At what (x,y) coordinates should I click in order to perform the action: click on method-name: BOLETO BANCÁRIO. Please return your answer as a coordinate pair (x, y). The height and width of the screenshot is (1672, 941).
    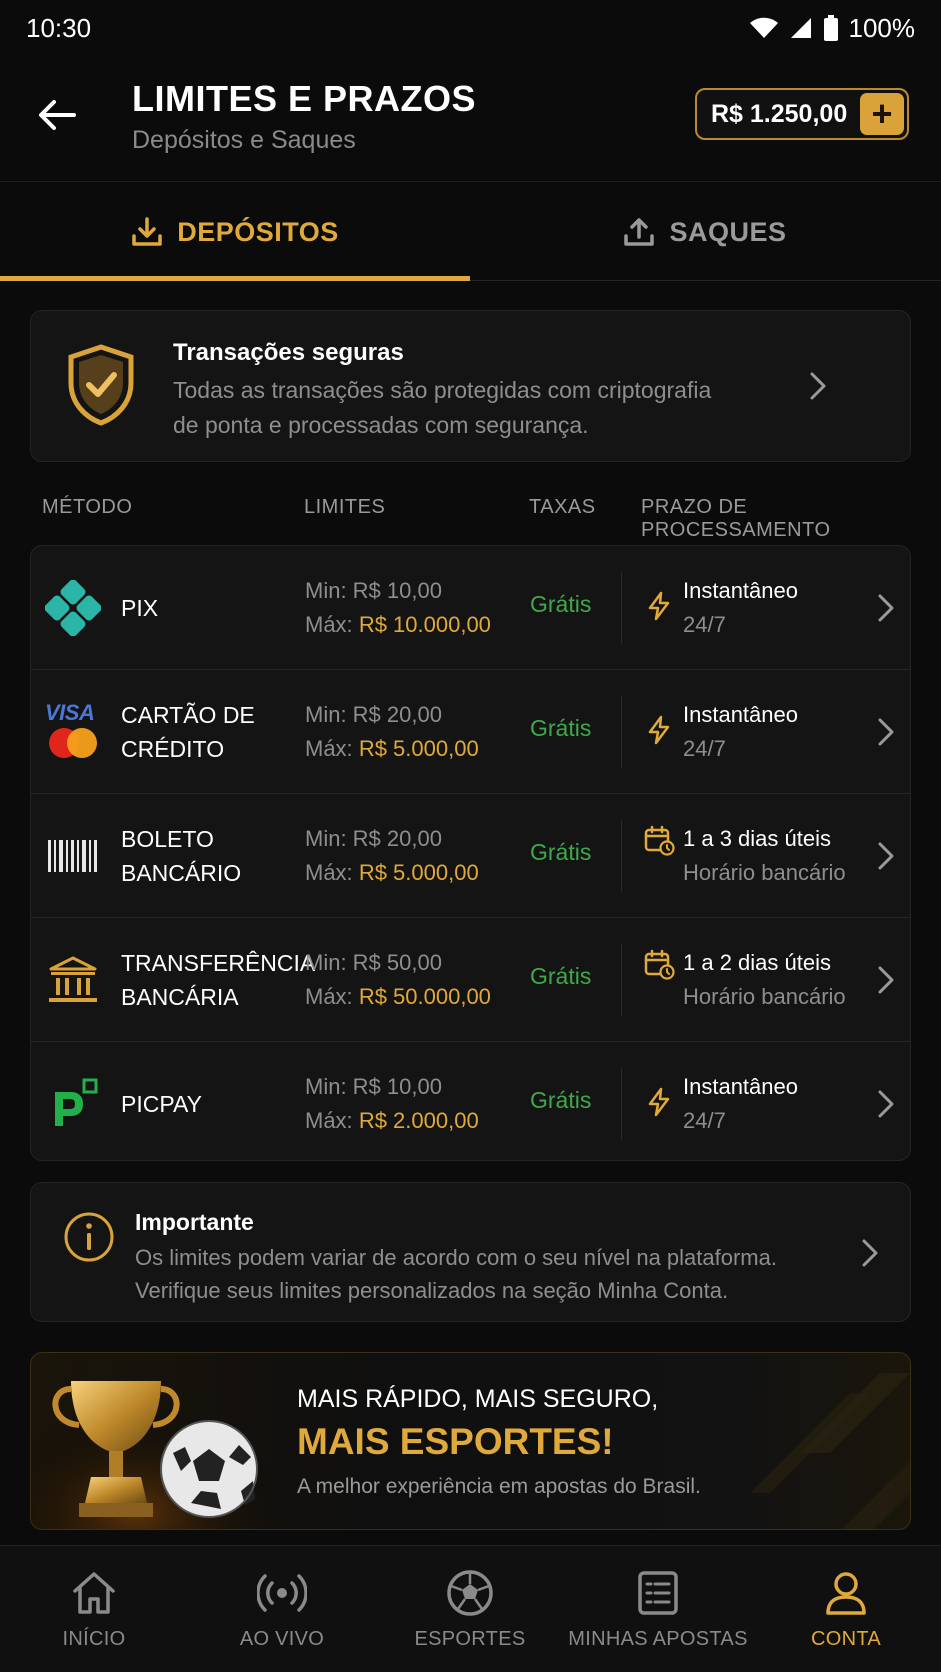
    Looking at the image, I should click on (181, 856).